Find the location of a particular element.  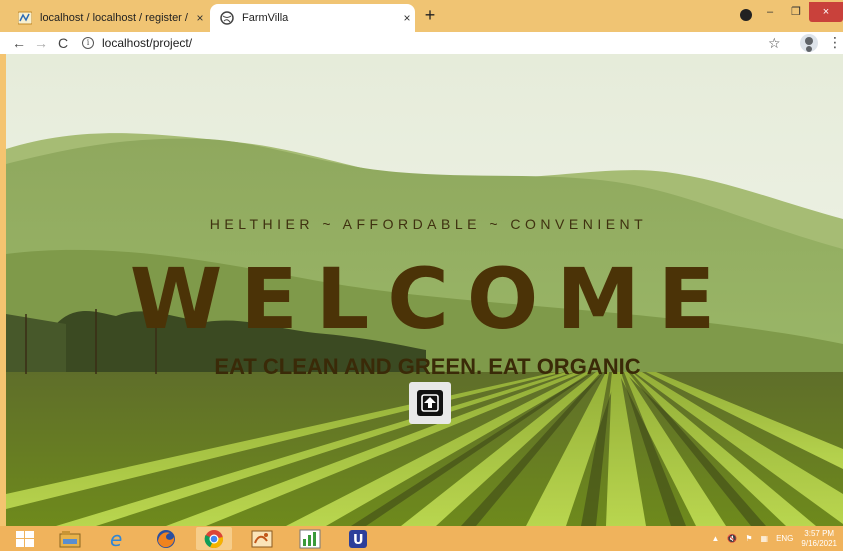

volume-icon: 🔇 is located at coordinates (732, 538).